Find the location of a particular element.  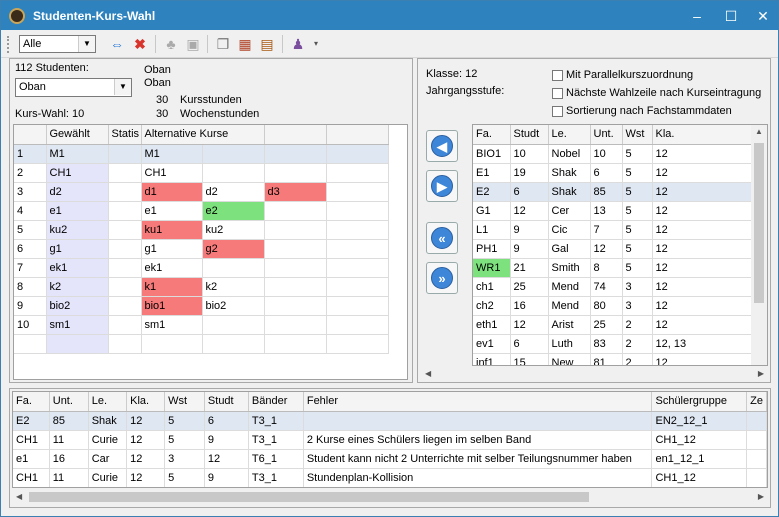

table-row: G1 12 Cer 13 5 12 is located at coordinates (613, 211).